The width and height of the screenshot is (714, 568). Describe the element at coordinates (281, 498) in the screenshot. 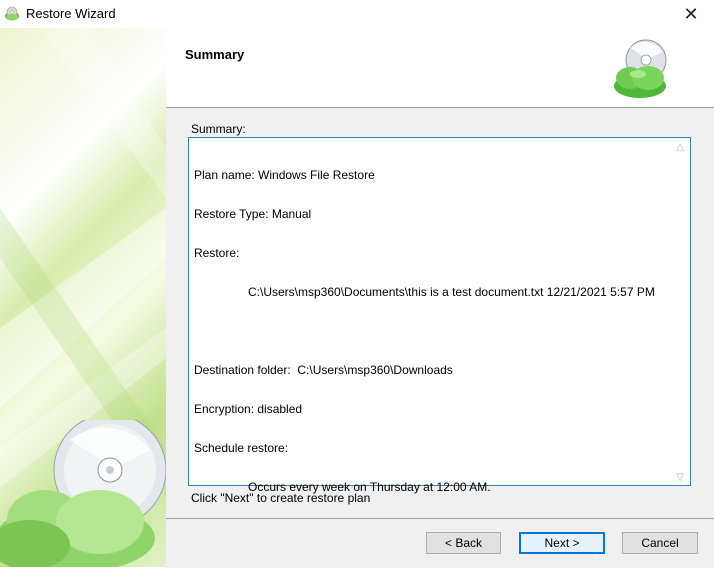

I see `hint-text: Click "Next" to create restore plan` at that location.